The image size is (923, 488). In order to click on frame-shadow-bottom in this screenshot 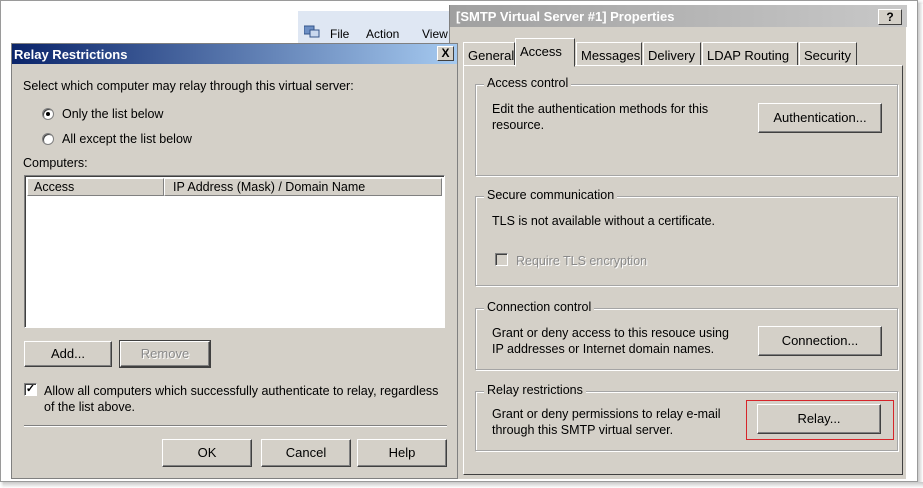, I will do `click(463, 485)`.